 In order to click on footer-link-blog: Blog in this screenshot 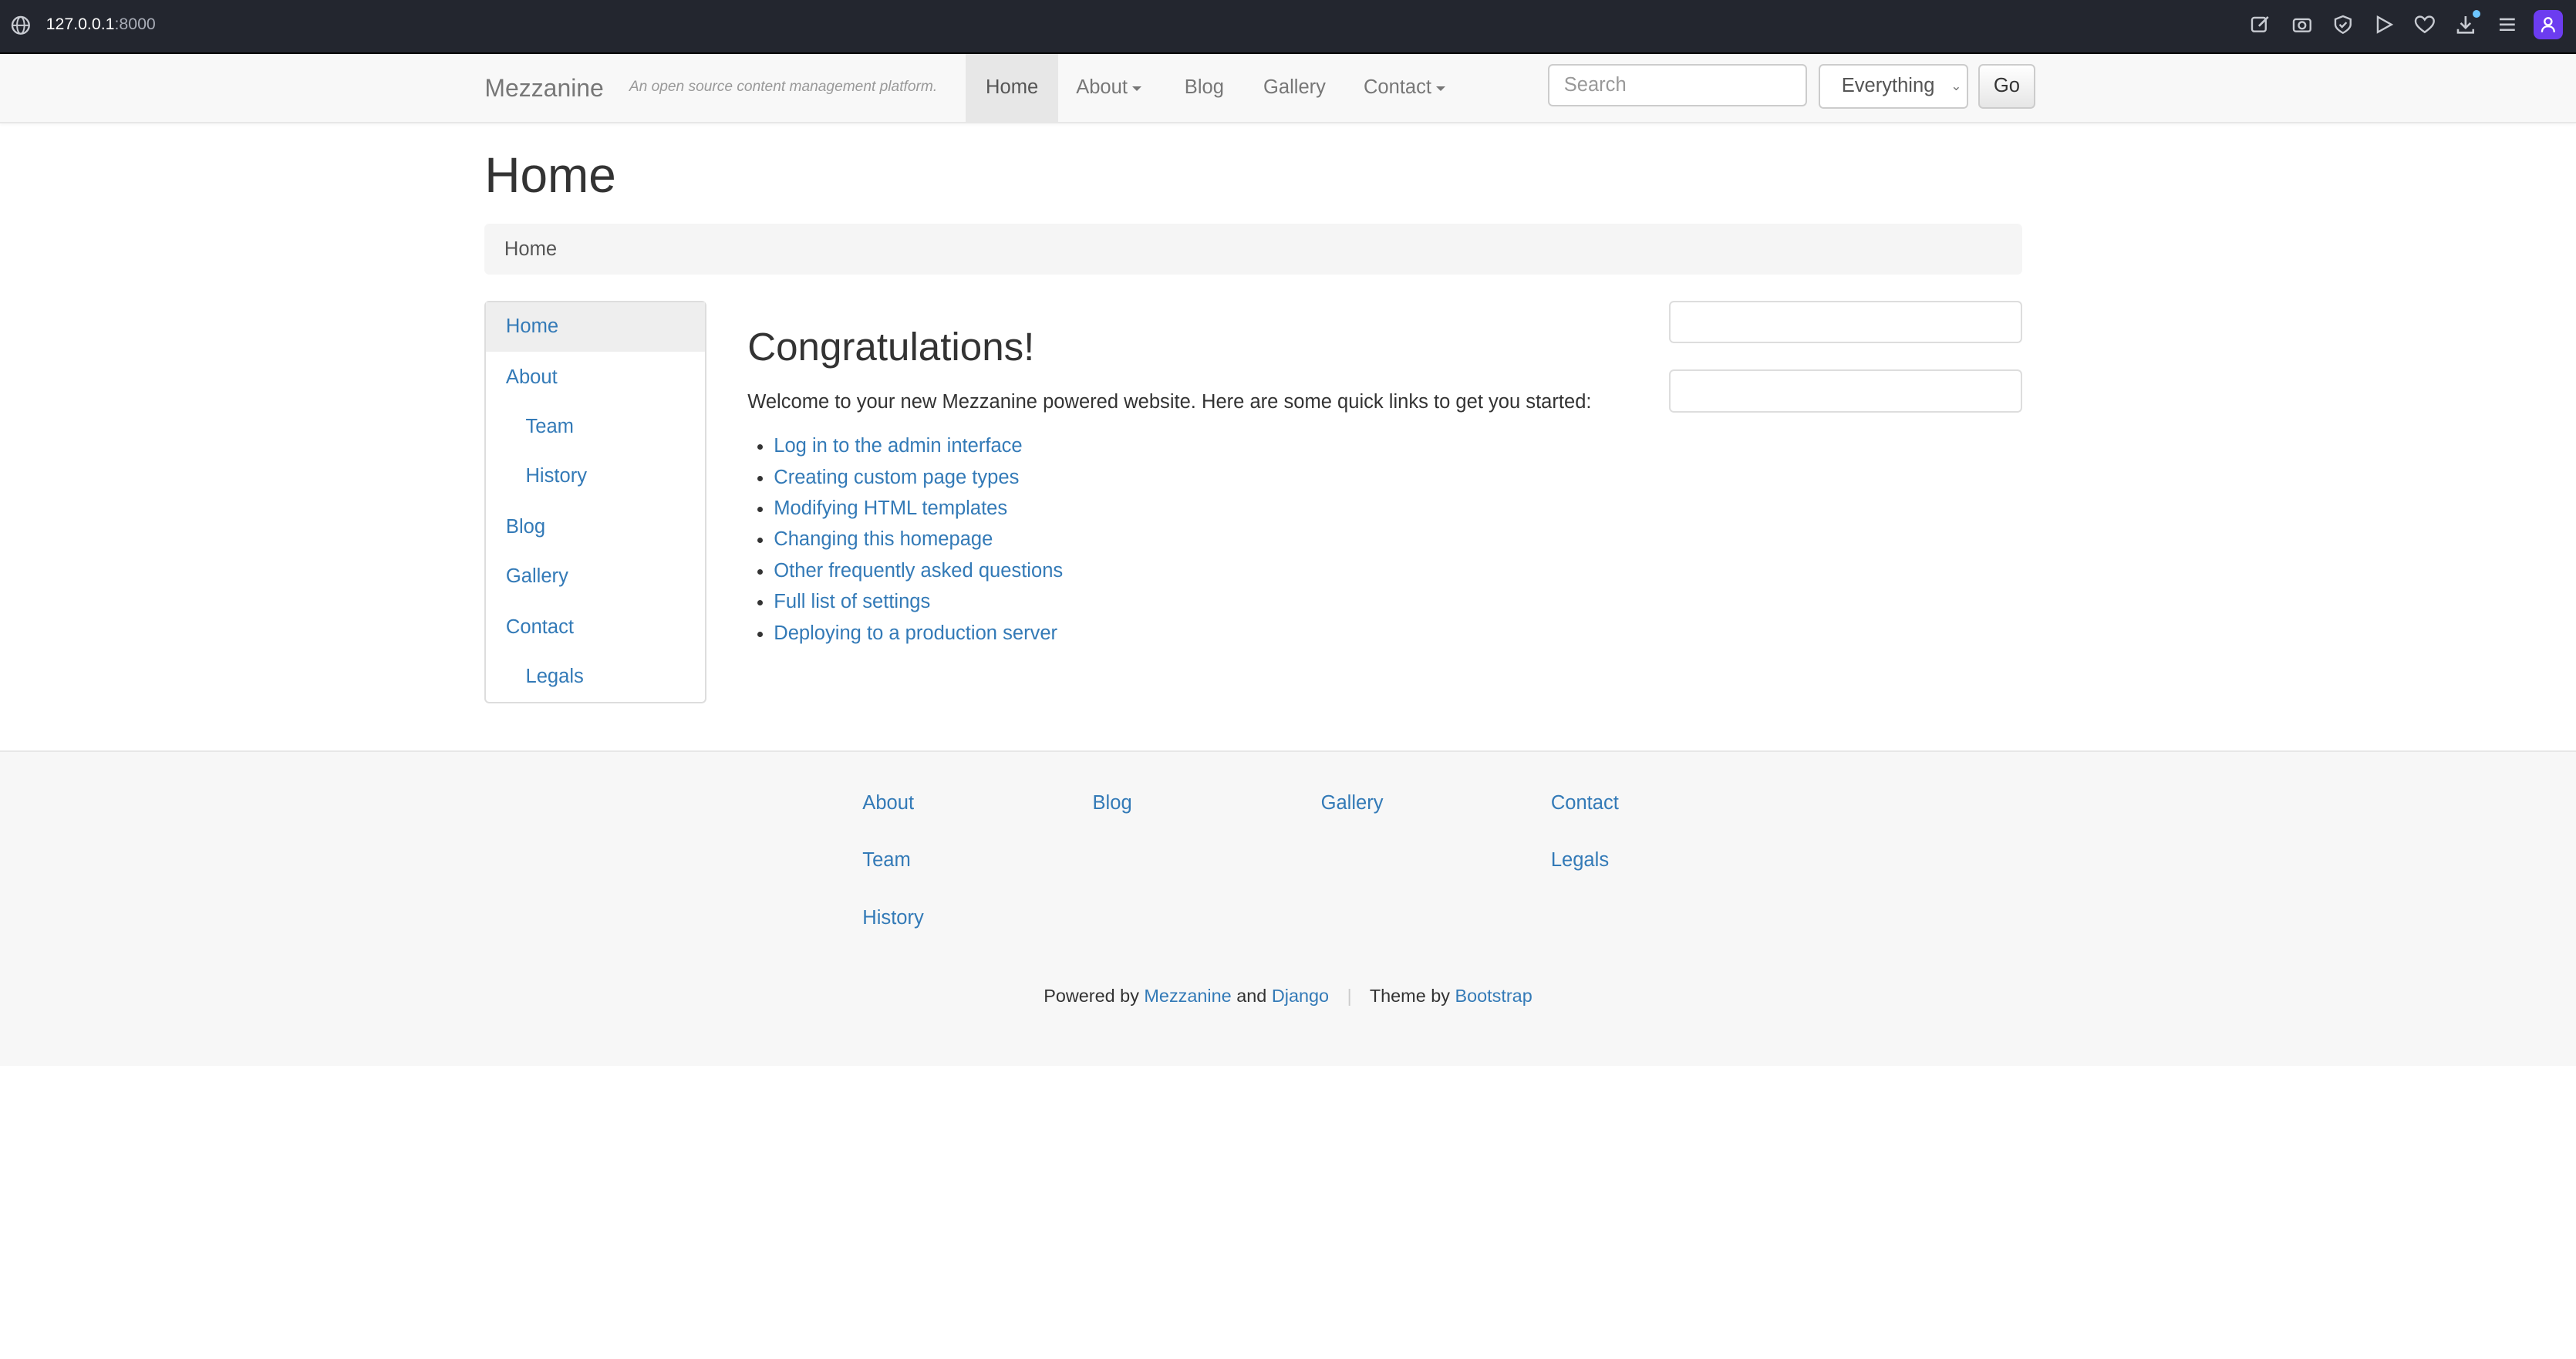, I will do `click(1112, 803)`.